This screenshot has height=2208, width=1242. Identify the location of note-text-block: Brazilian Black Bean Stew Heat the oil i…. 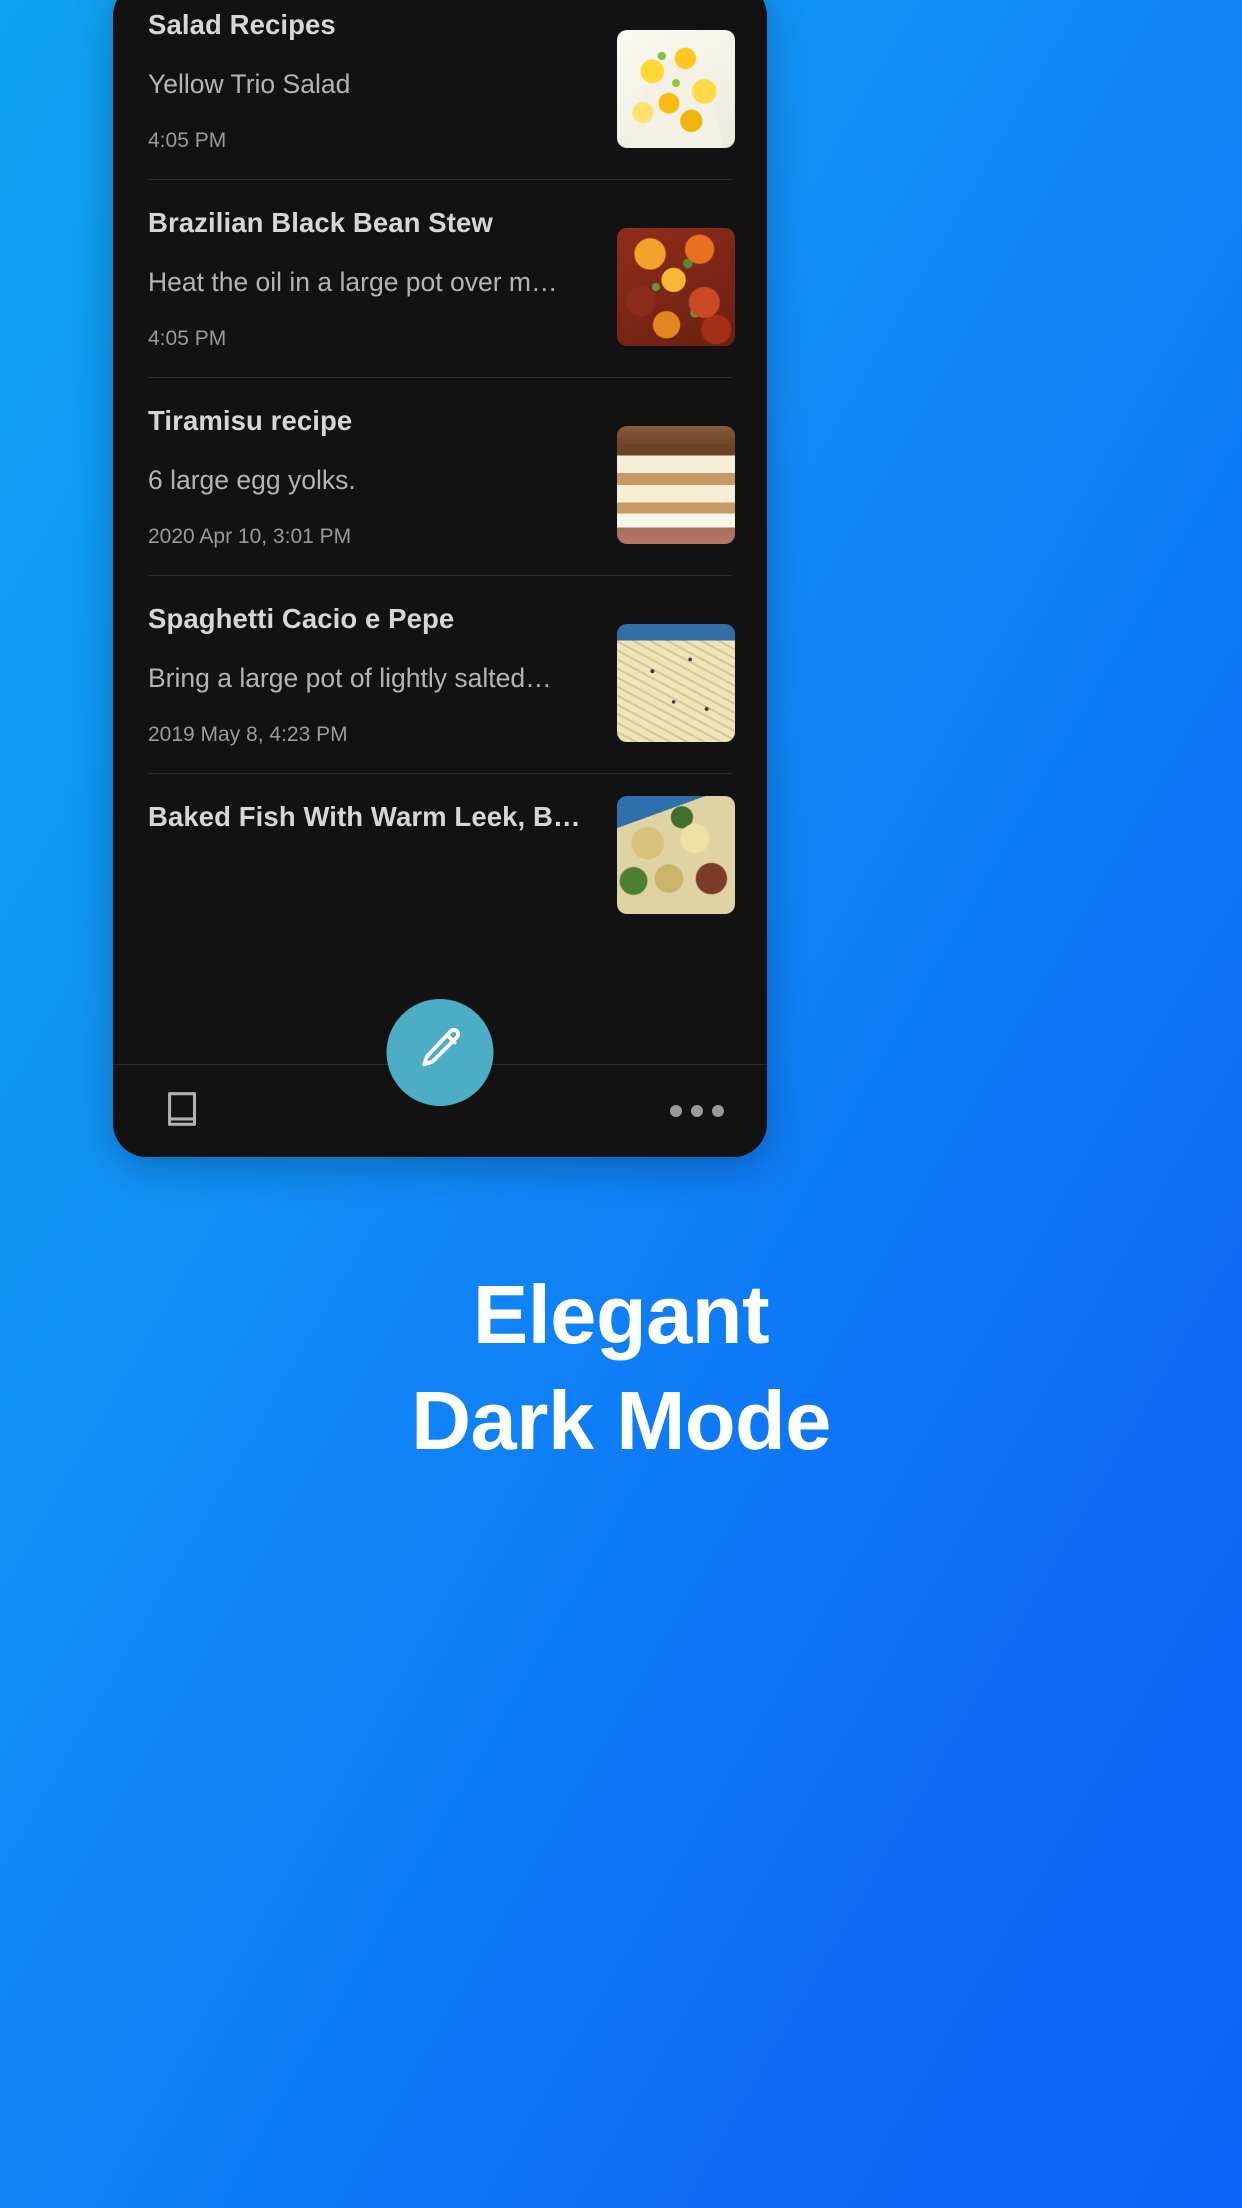
(370, 278).